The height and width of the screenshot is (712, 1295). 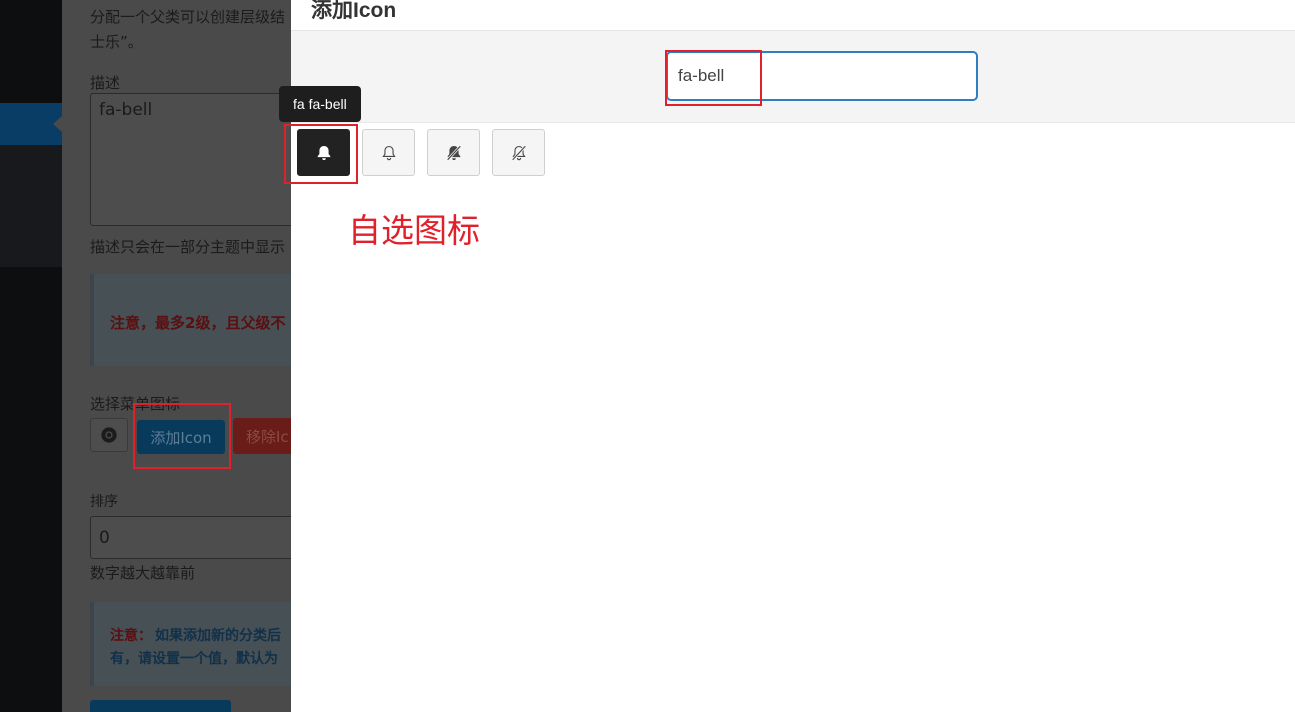 What do you see at coordinates (188, 247) in the screenshot?
I see `description-help: 描述只会在一部分主题中显示` at bounding box center [188, 247].